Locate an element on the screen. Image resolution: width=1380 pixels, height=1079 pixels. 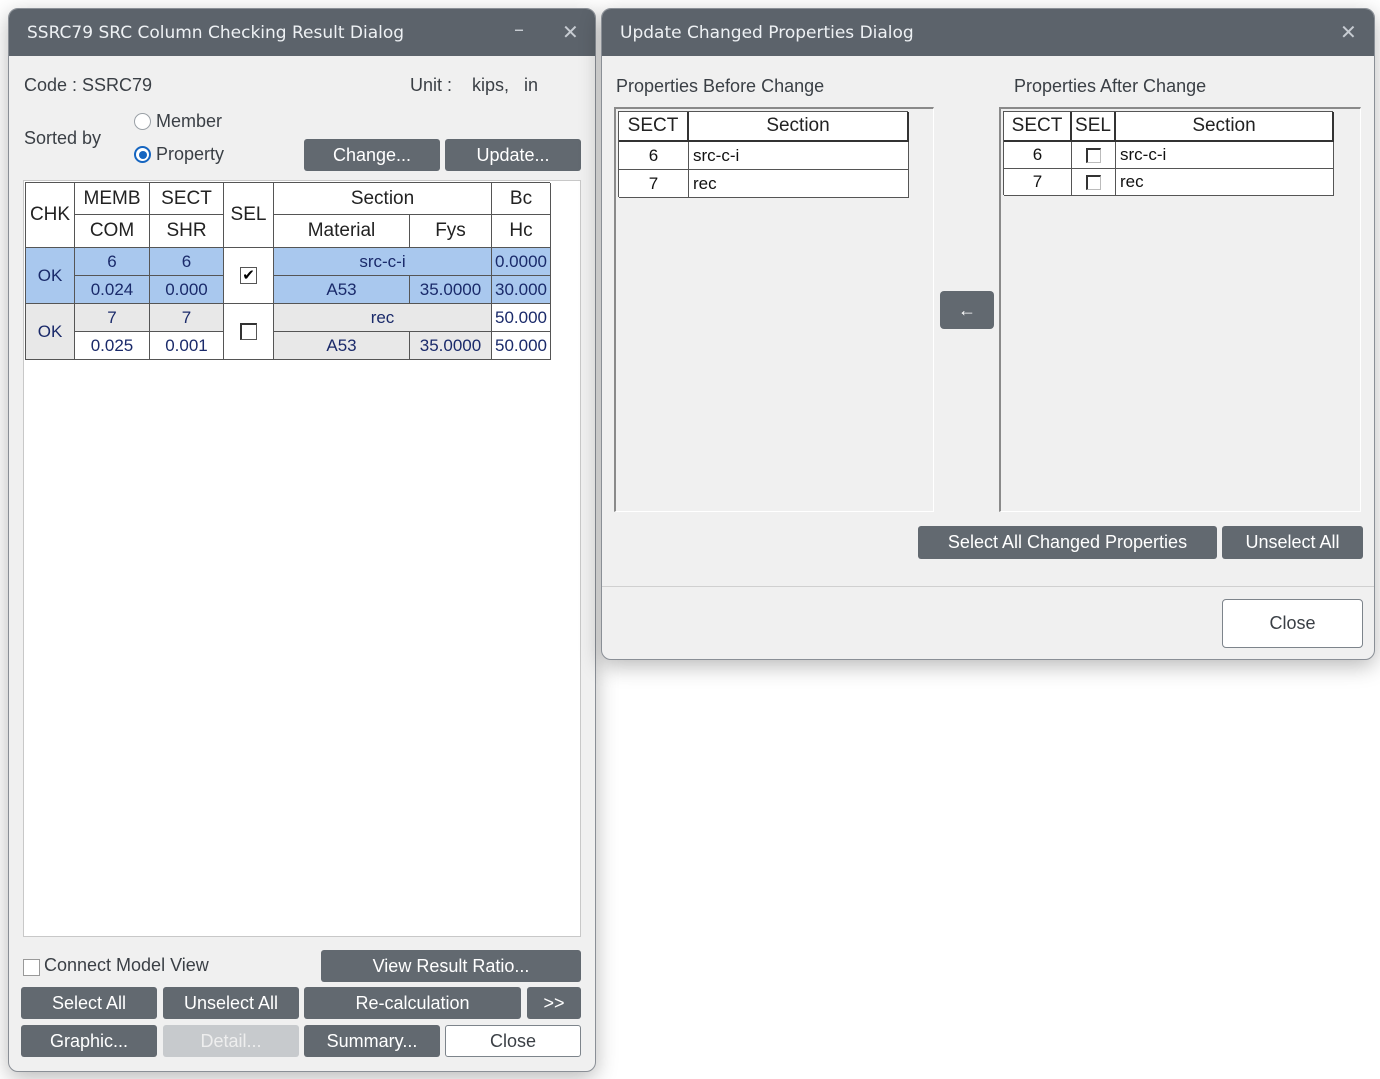
before-table-panel: SECT Section 6 src-c-i 7 rec is located at coordinates (774, 309).